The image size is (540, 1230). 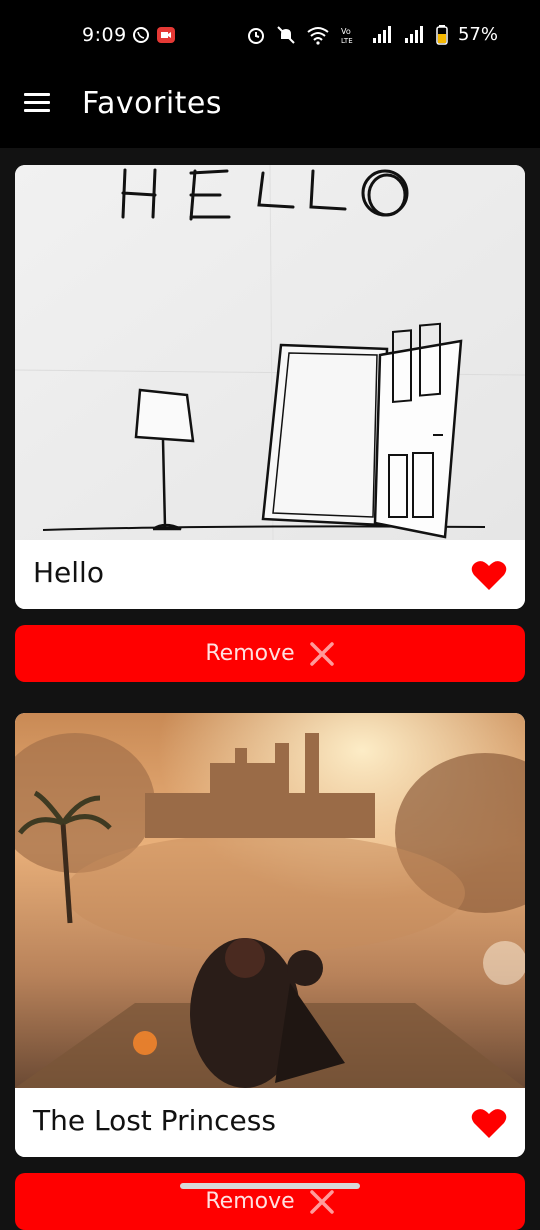 I want to click on status-left-icons, so click(x=154, y=35).